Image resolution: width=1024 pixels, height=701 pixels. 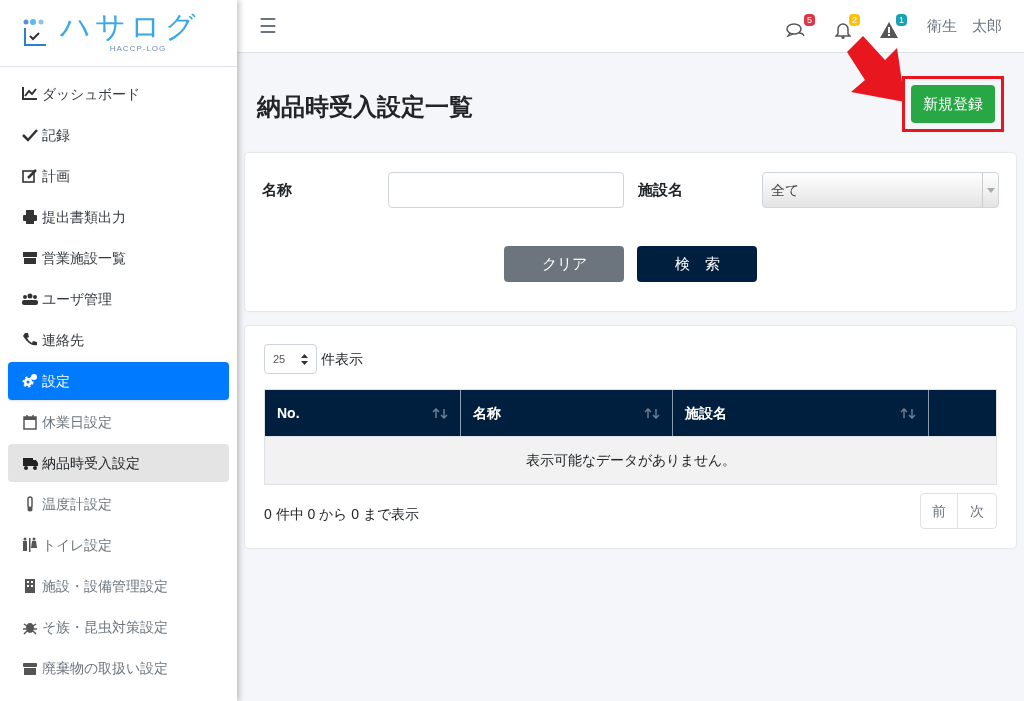 I want to click on previous-page-button: 前, so click(x=939, y=511).